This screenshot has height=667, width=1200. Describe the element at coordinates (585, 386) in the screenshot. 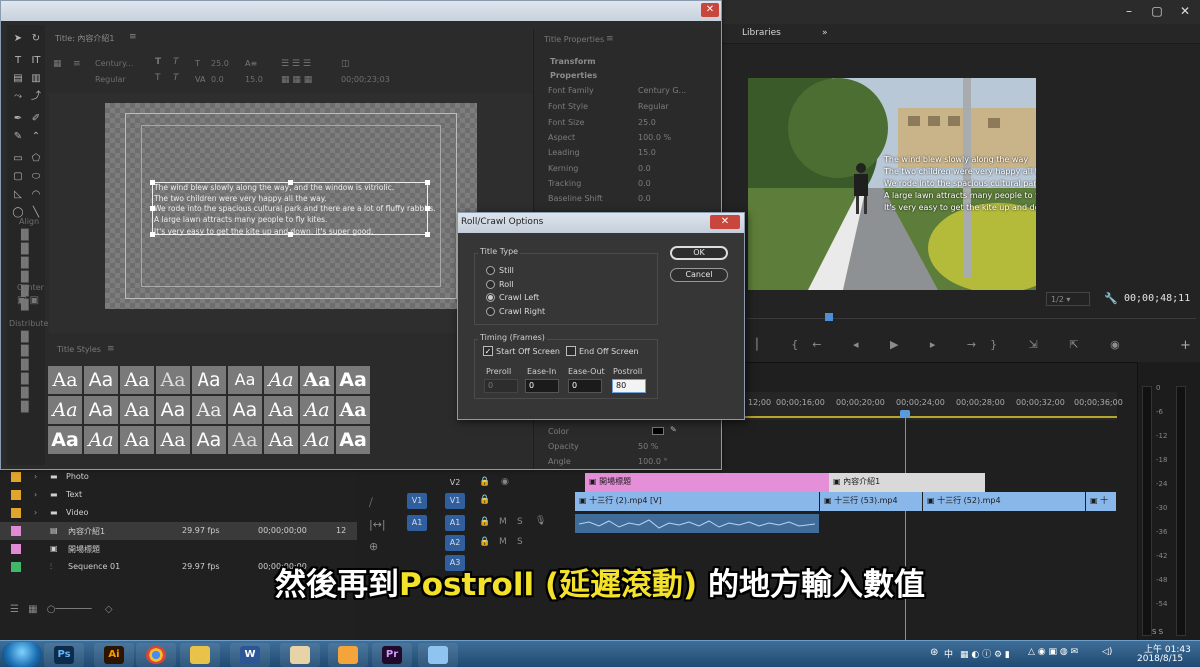

I see `easeout-field: 0` at that location.